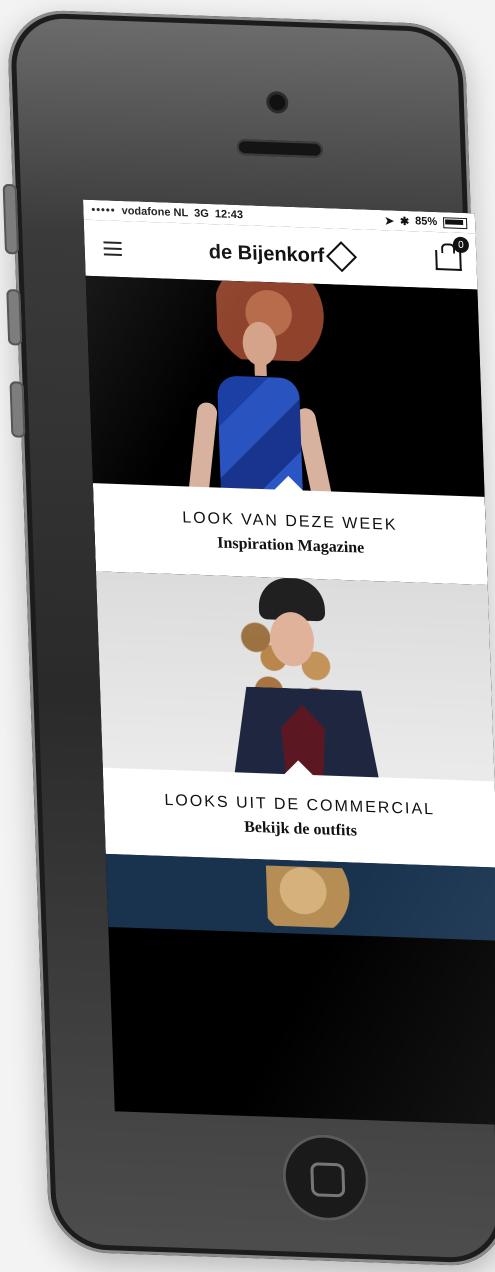 This screenshot has width=495, height=1272. I want to click on menu-button, so click(112, 248).